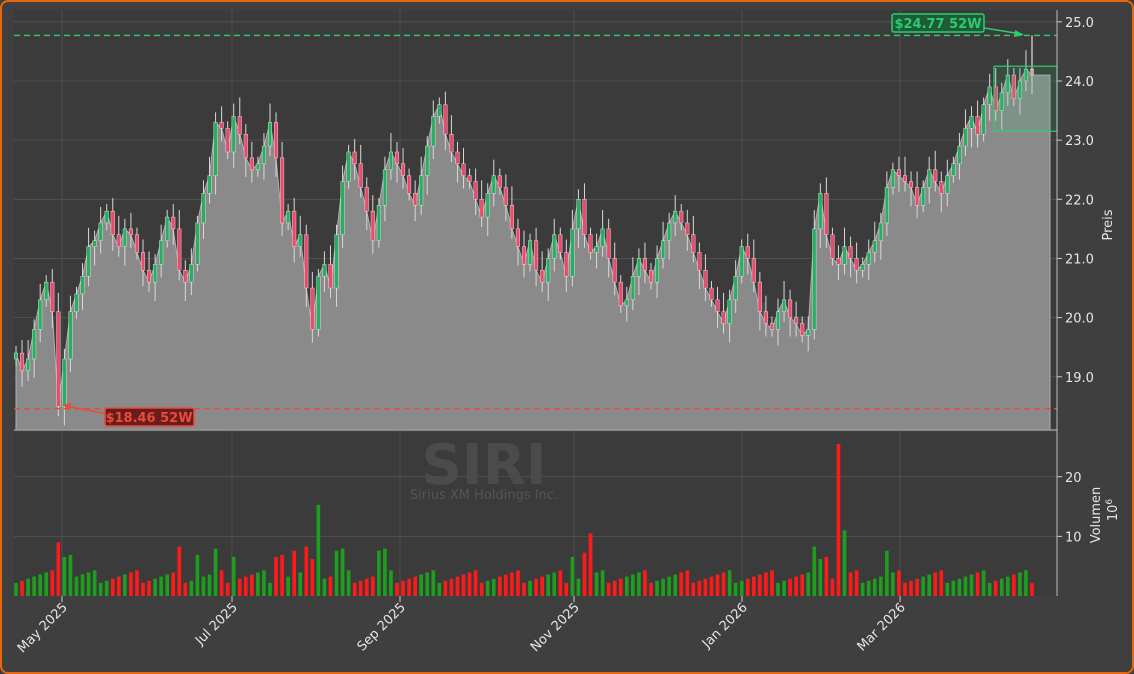 This screenshot has width=1134, height=674. I want to click on volume-tick-label: 20, so click(1073, 478).